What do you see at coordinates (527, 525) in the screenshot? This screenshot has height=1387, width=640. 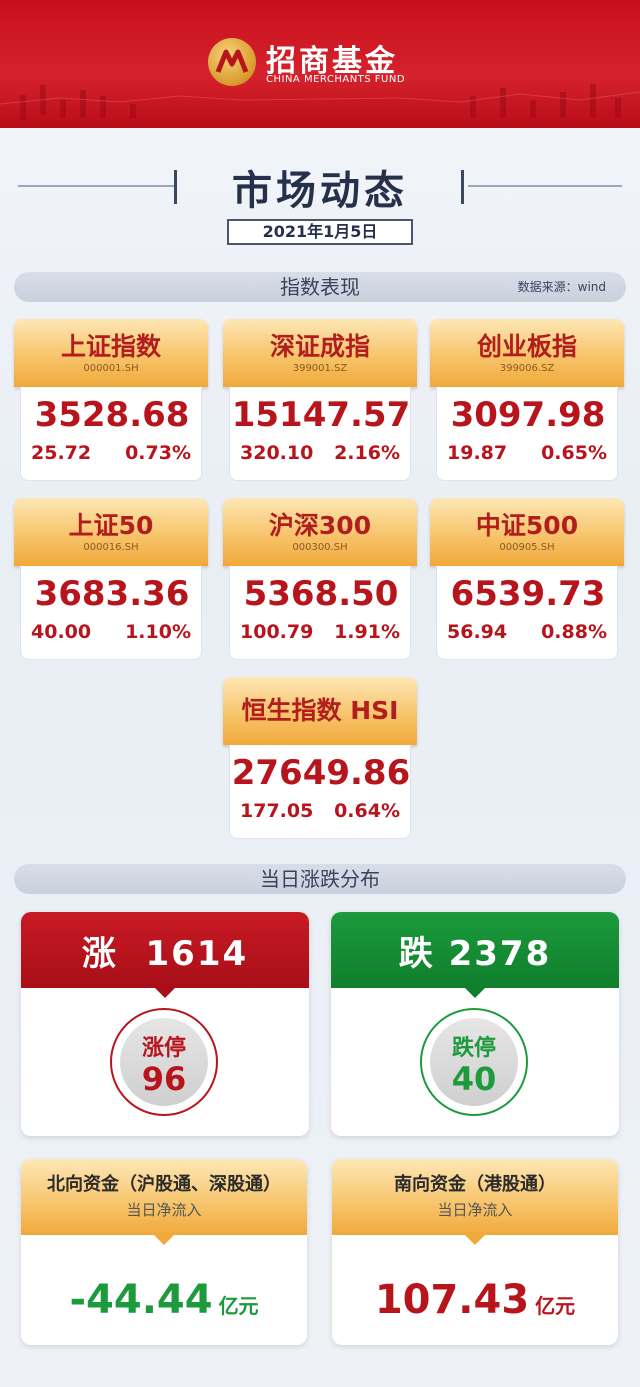 I see `index-name: 中证500` at bounding box center [527, 525].